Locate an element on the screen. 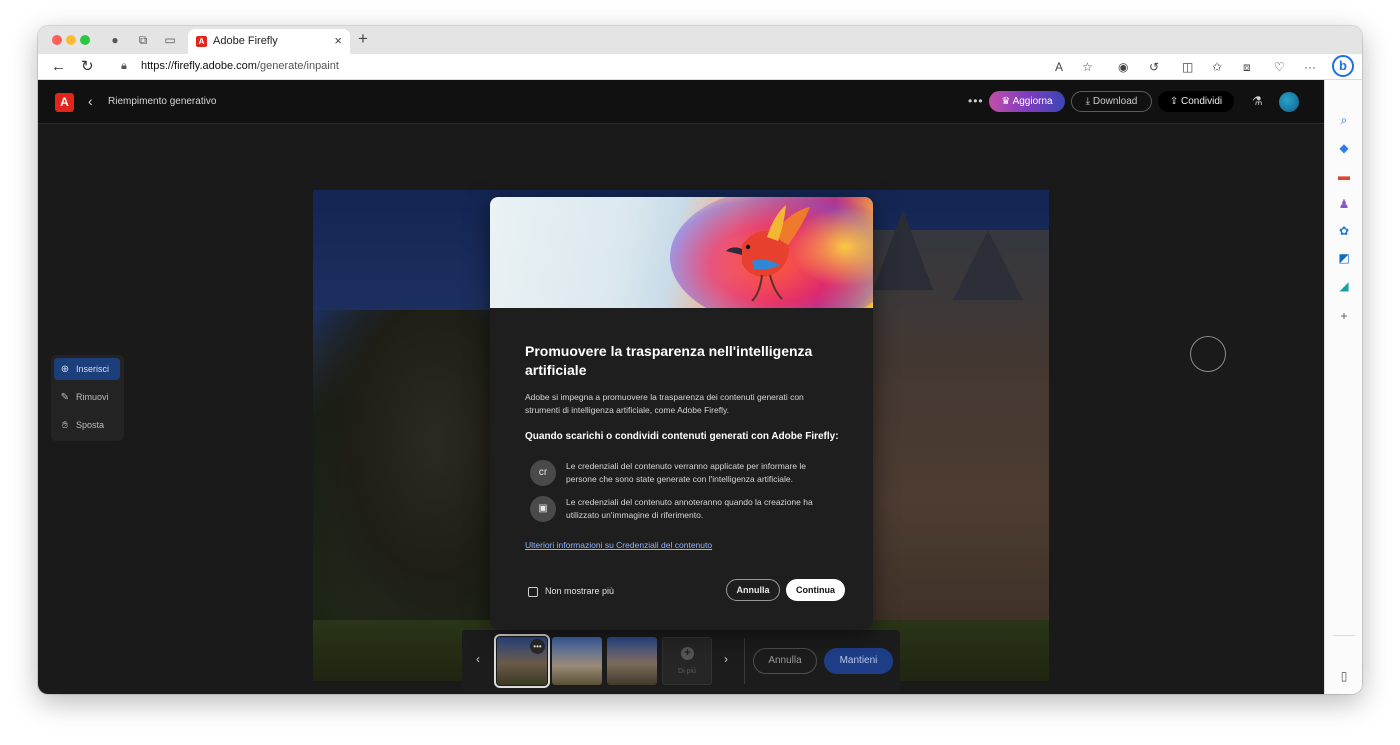 Image resolution: width=1400 pixels, height=745 pixels. tool-panel: ⊕ Inserisci ✎ Rimuovi ✋︎ Sposta is located at coordinates (87, 398).